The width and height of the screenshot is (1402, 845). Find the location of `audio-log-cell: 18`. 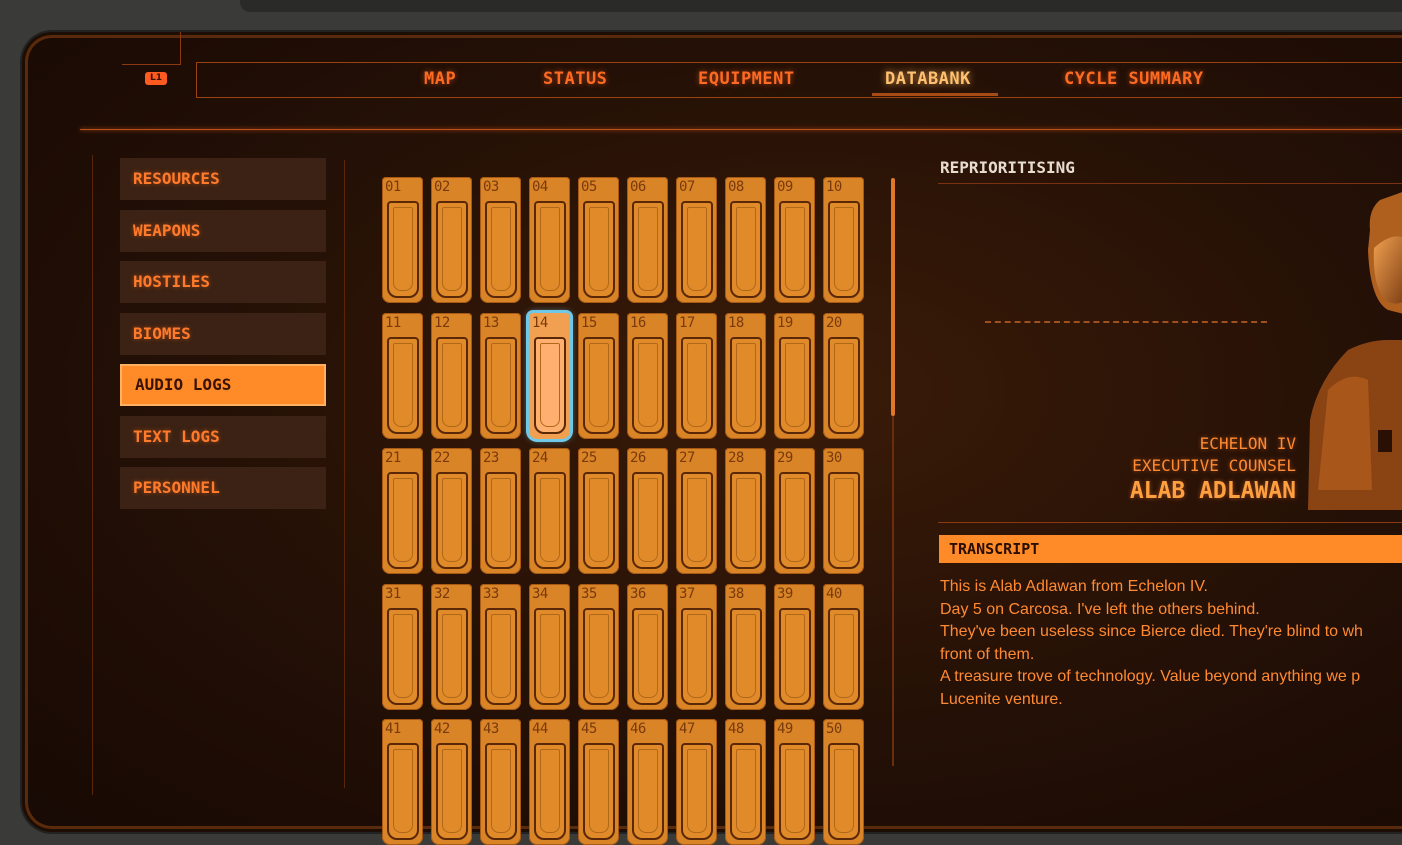

audio-log-cell: 18 is located at coordinates (745, 375).